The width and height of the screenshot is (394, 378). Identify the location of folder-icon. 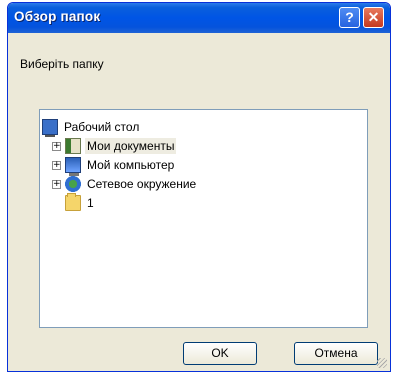
(73, 202).